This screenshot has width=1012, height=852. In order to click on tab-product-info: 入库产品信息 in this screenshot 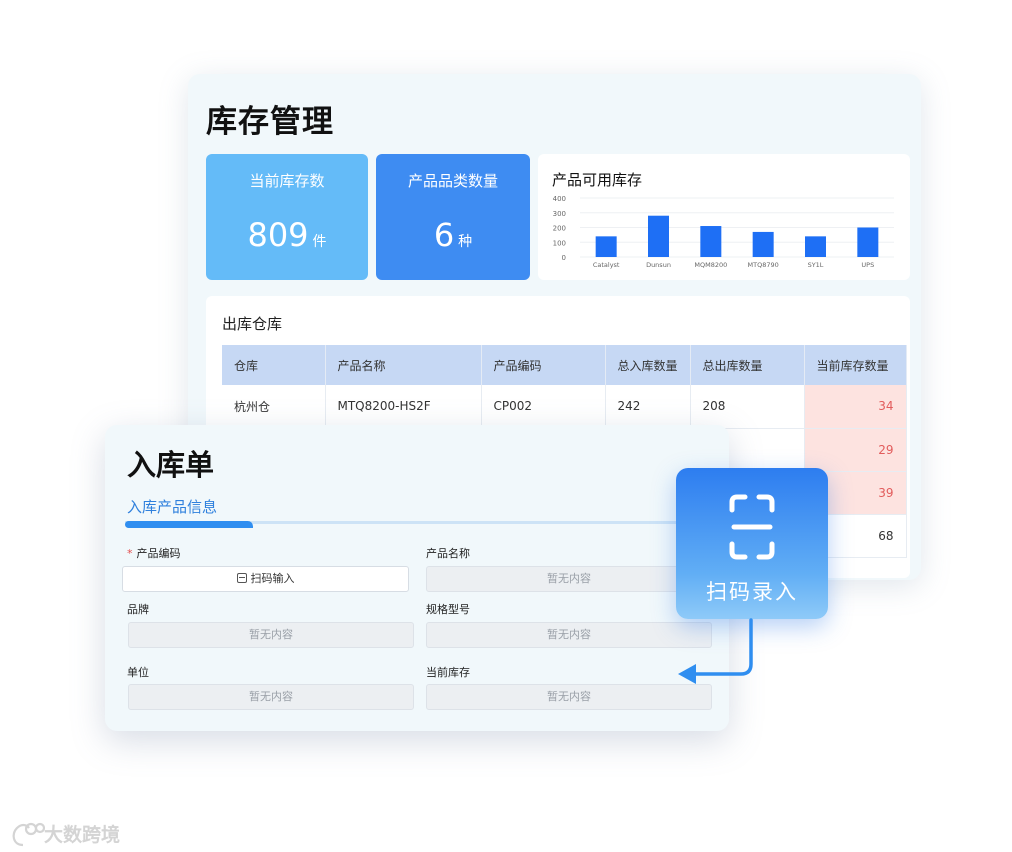, I will do `click(172, 506)`.